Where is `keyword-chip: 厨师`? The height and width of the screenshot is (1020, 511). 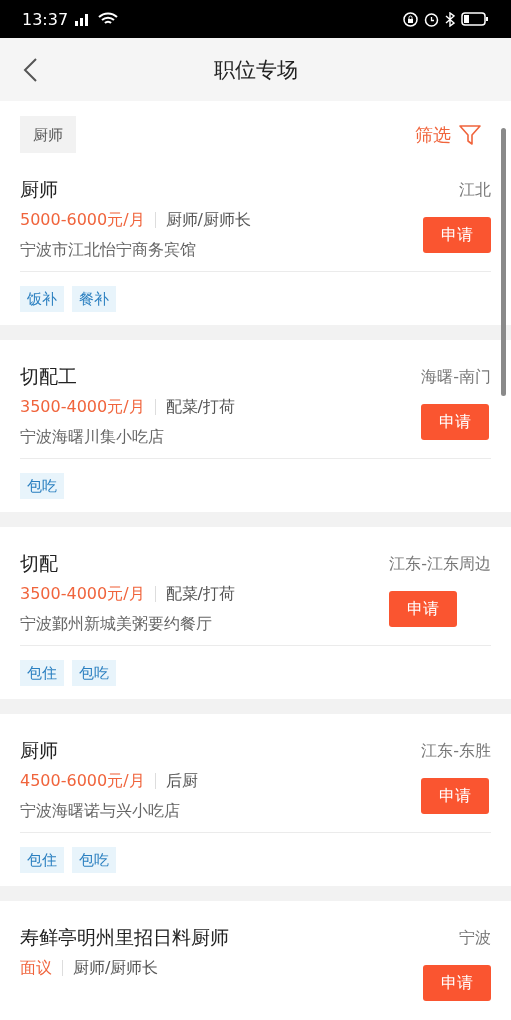
keyword-chip: 厨师 is located at coordinates (48, 135).